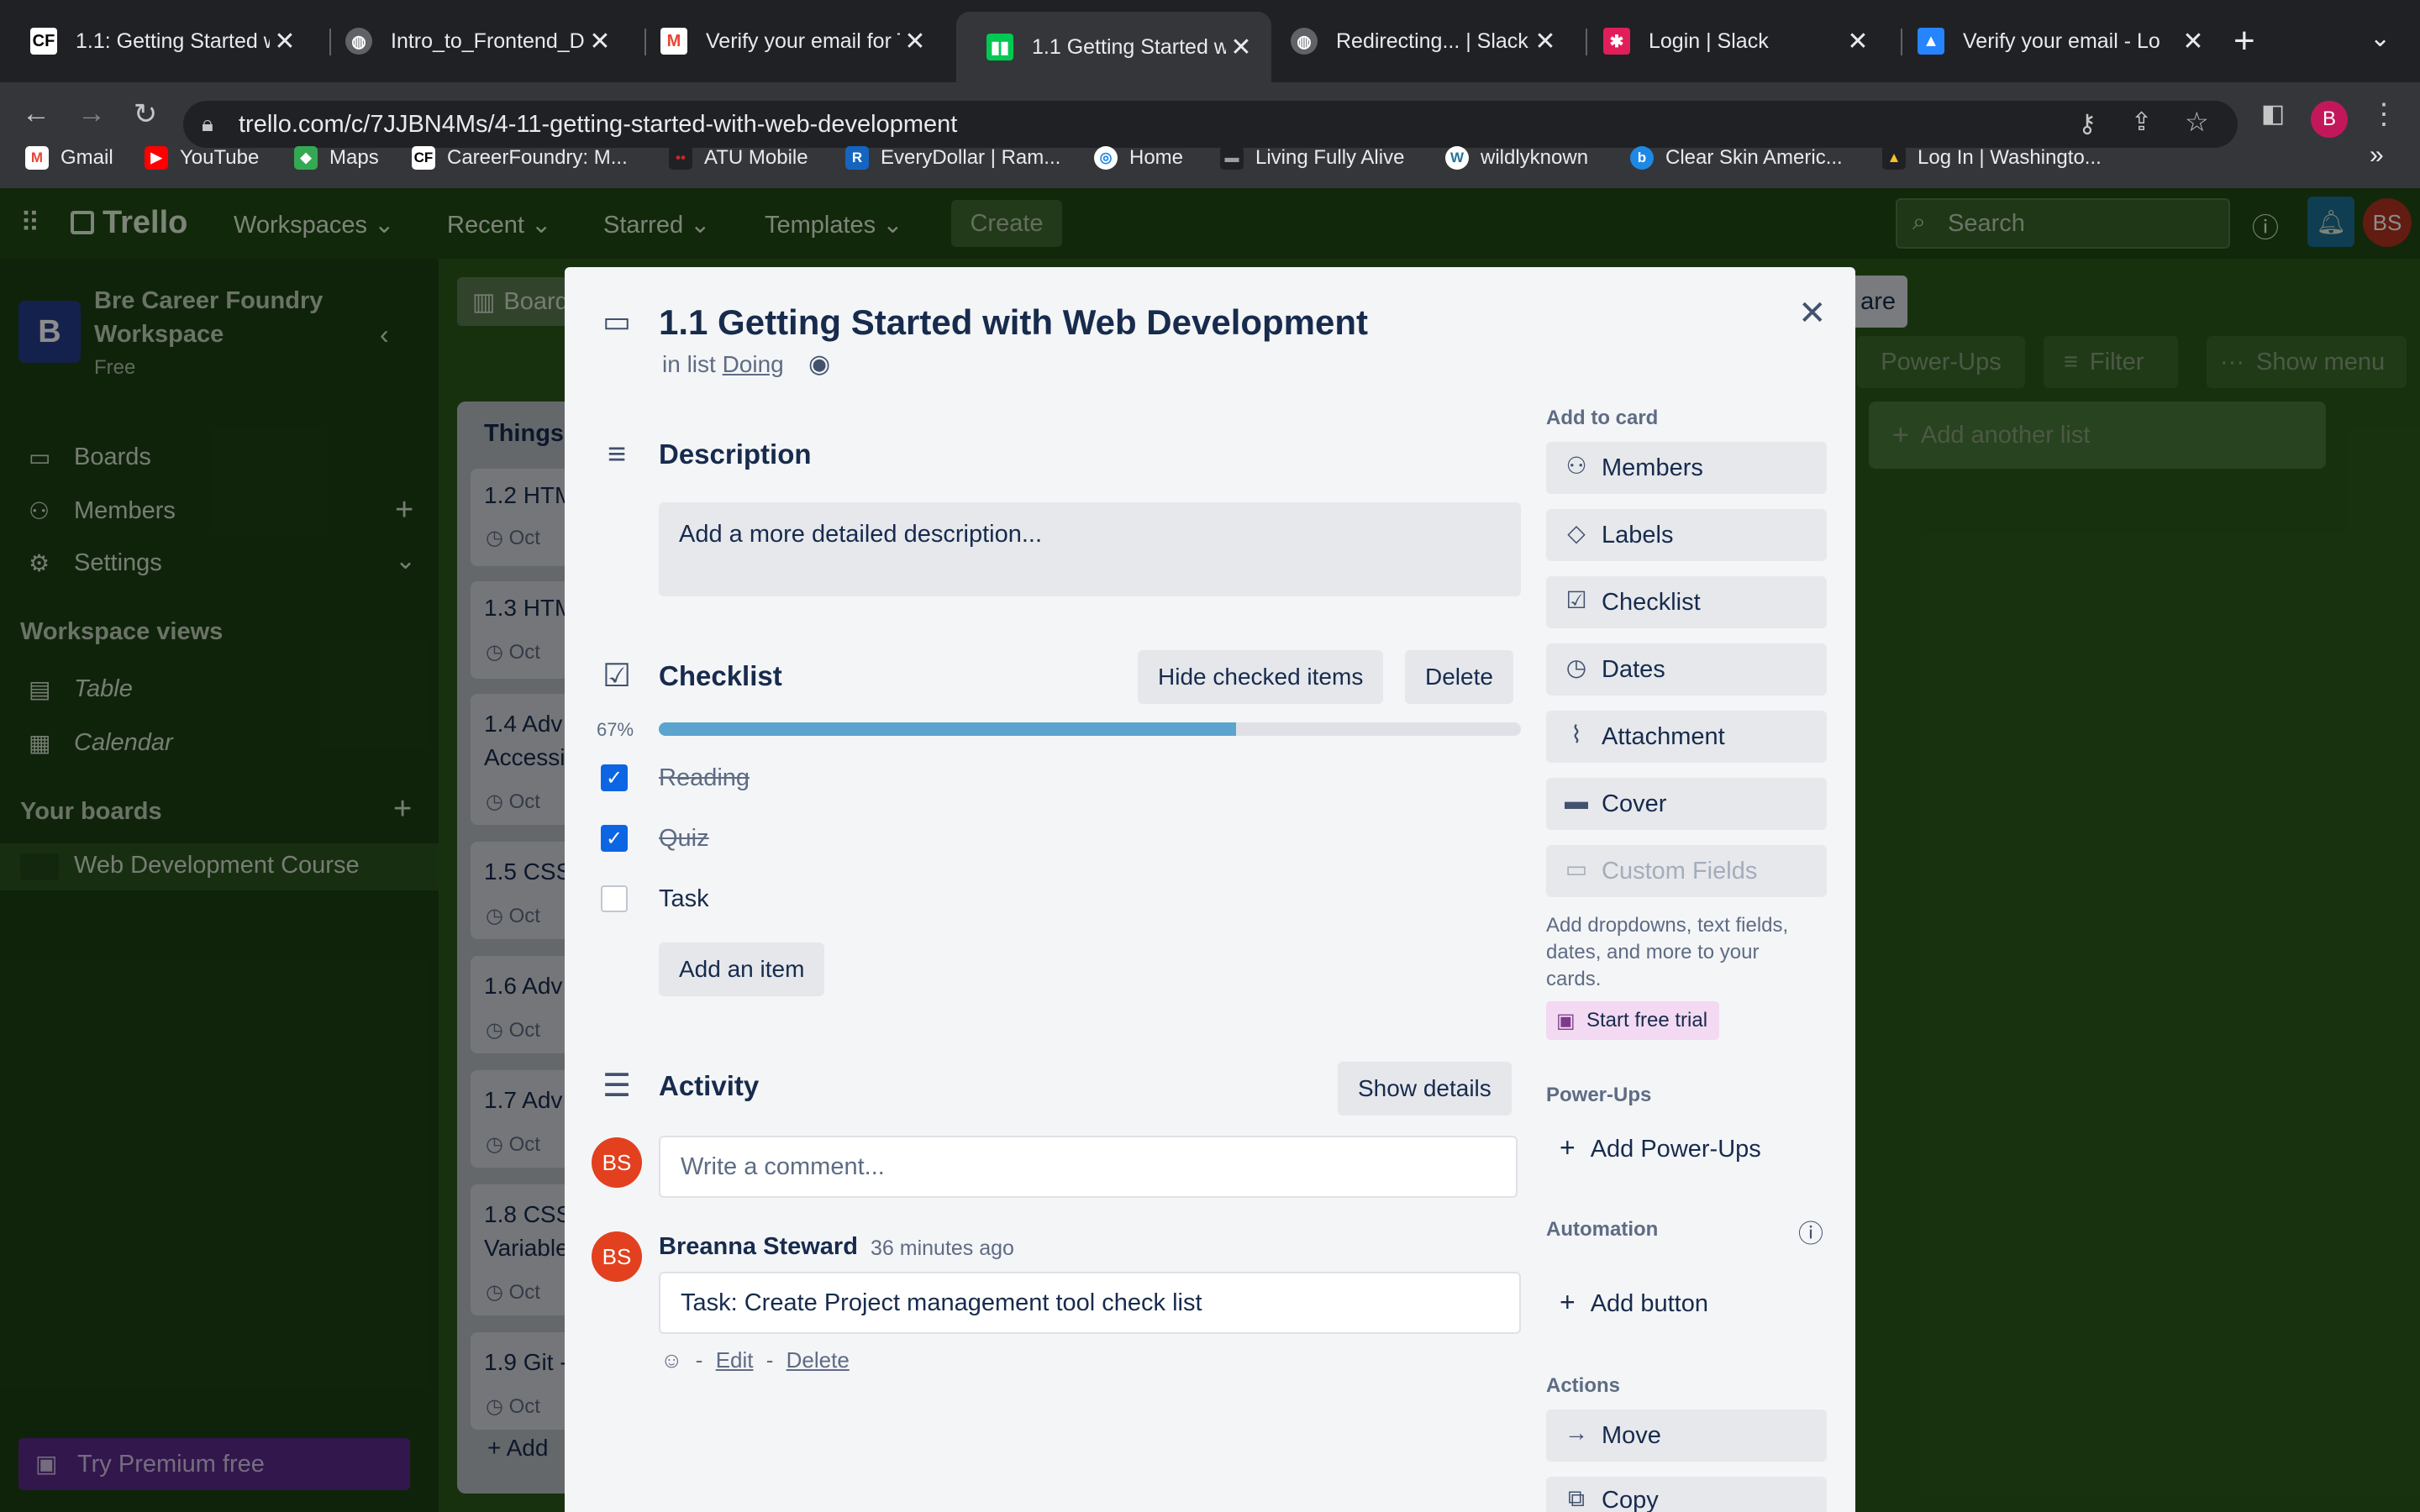  I want to click on share-icon: ⇪, so click(2142, 122).